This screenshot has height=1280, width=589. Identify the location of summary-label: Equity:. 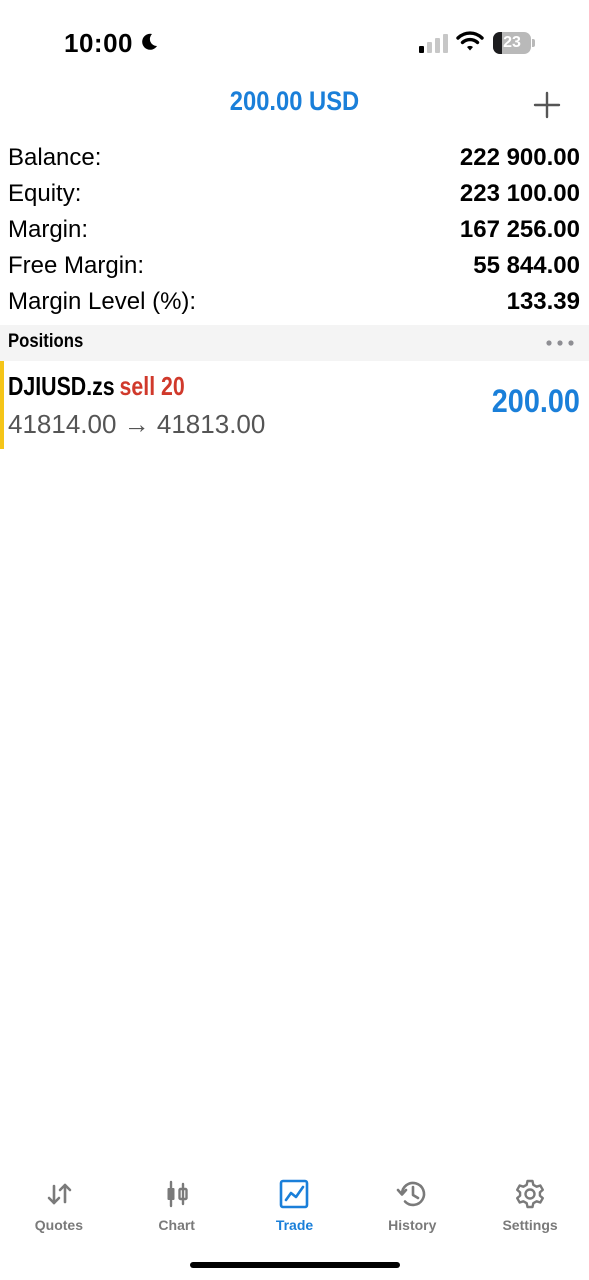
(45, 193).